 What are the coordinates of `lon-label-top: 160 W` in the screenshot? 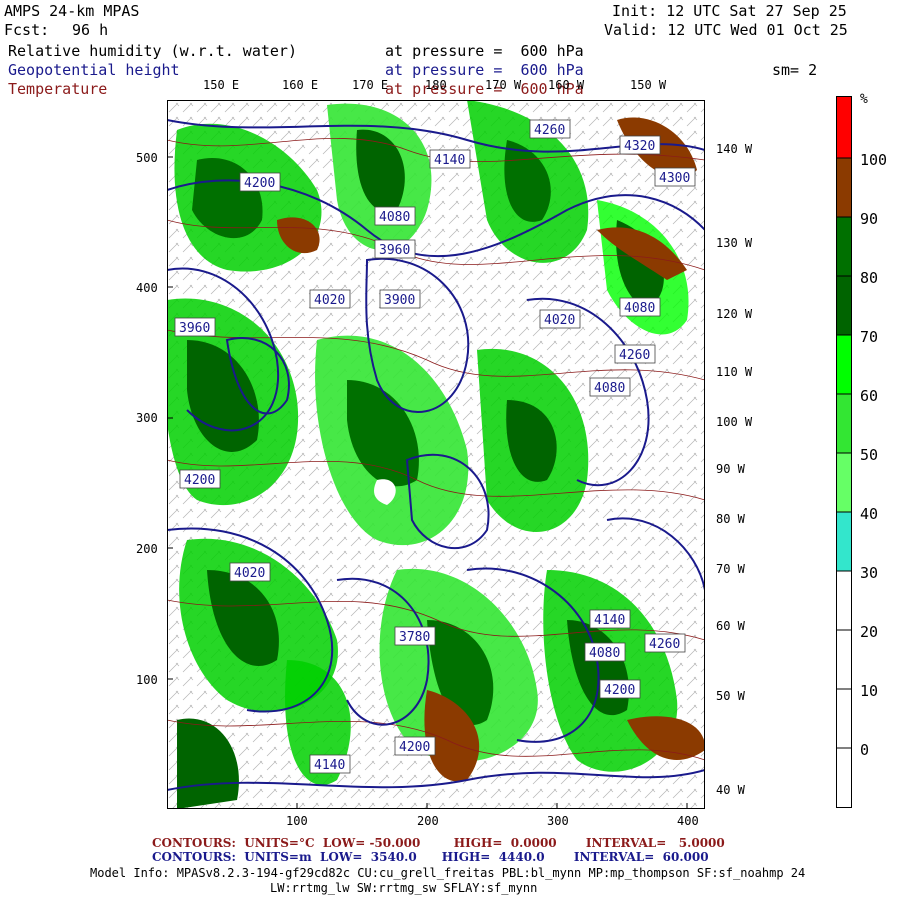 It's located at (566, 85).